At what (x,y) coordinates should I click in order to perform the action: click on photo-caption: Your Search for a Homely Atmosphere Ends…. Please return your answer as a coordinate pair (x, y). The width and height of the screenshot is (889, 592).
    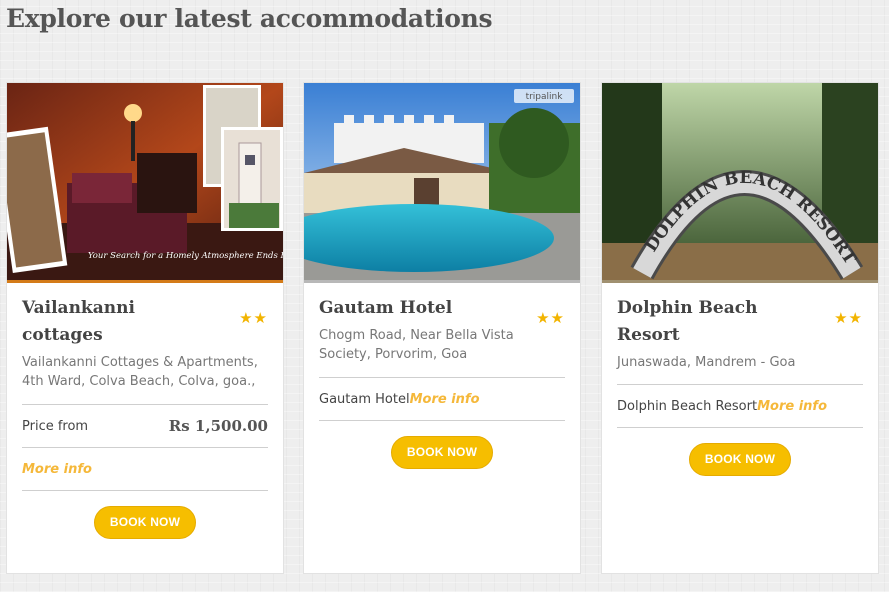
    Looking at the image, I should click on (185, 256).